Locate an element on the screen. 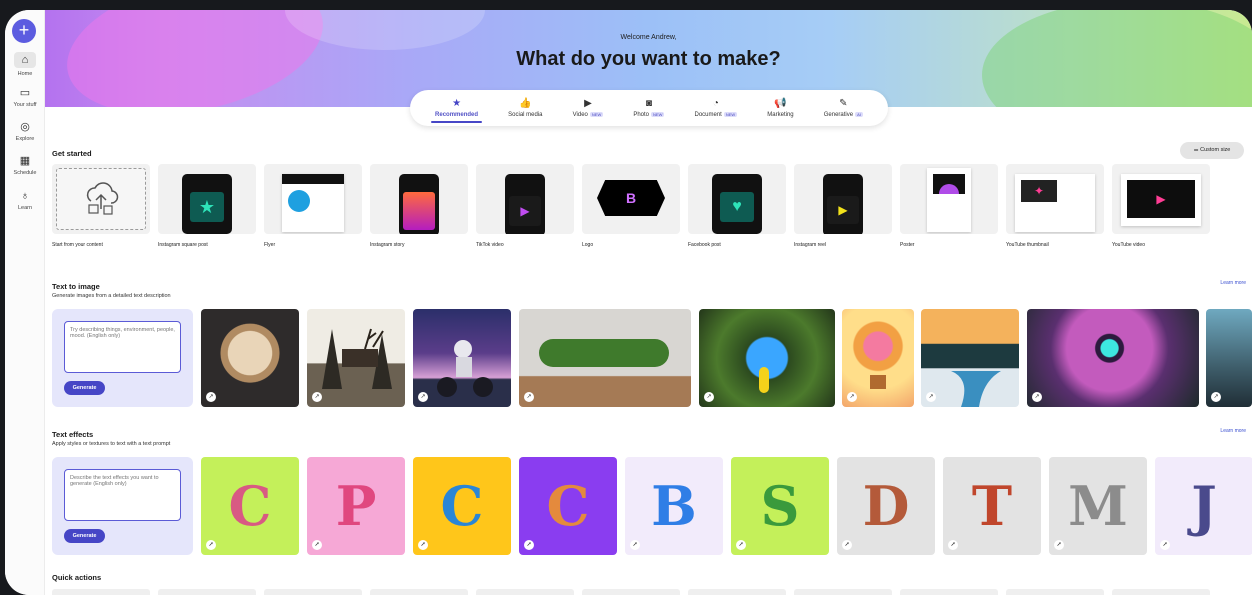 This screenshot has width=1252, height=595. tab-label: Generative is located at coordinates (838, 115).